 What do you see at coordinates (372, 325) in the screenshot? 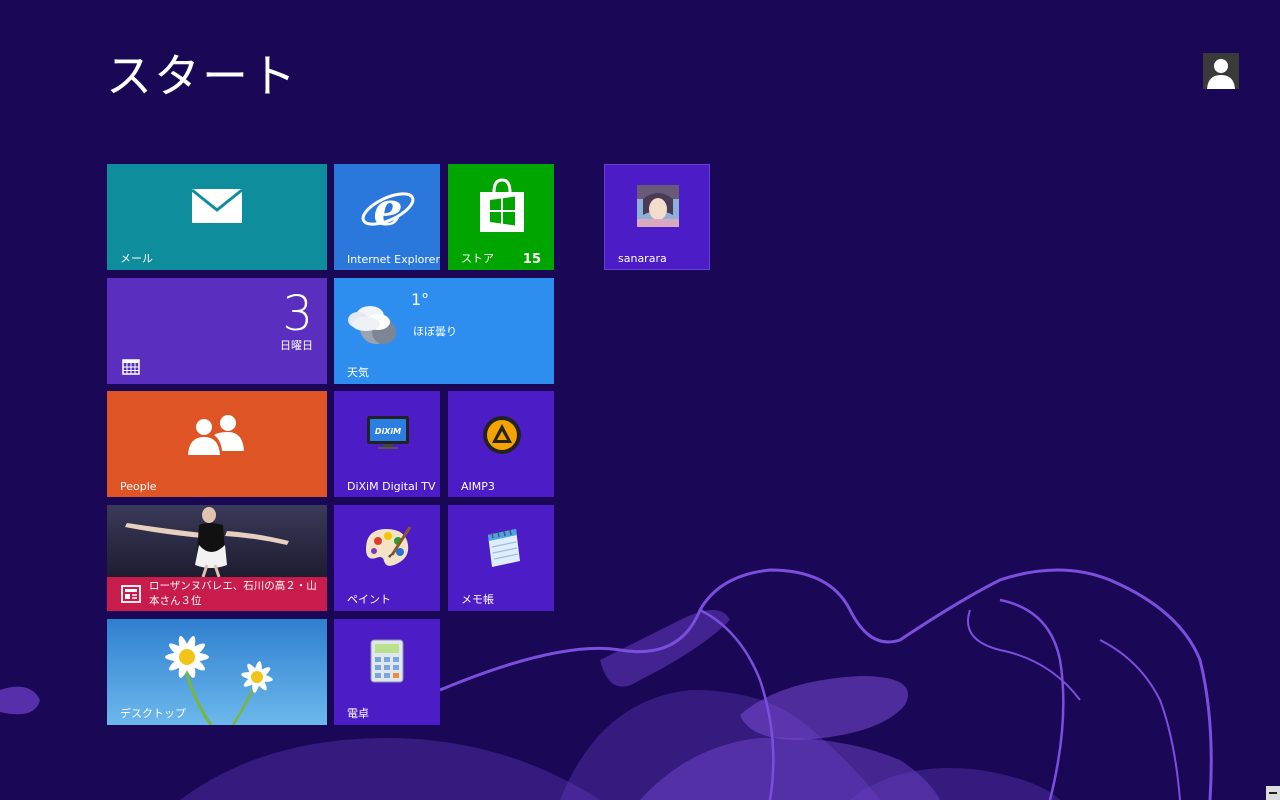
I see `cloud-icon` at bounding box center [372, 325].